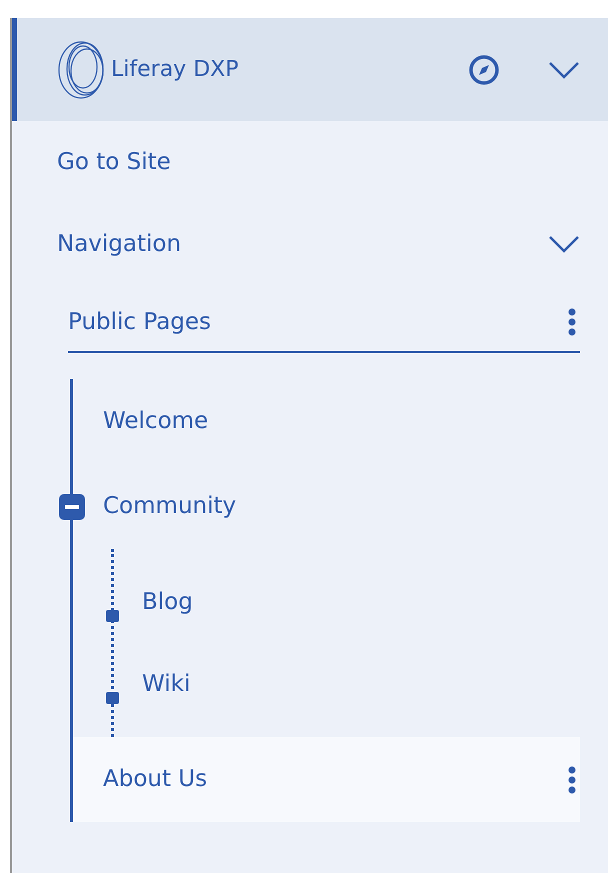  What do you see at coordinates (310, 162) in the screenshot?
I see `go-to-site-link: Go to Site` at bounding box center [310, 162].